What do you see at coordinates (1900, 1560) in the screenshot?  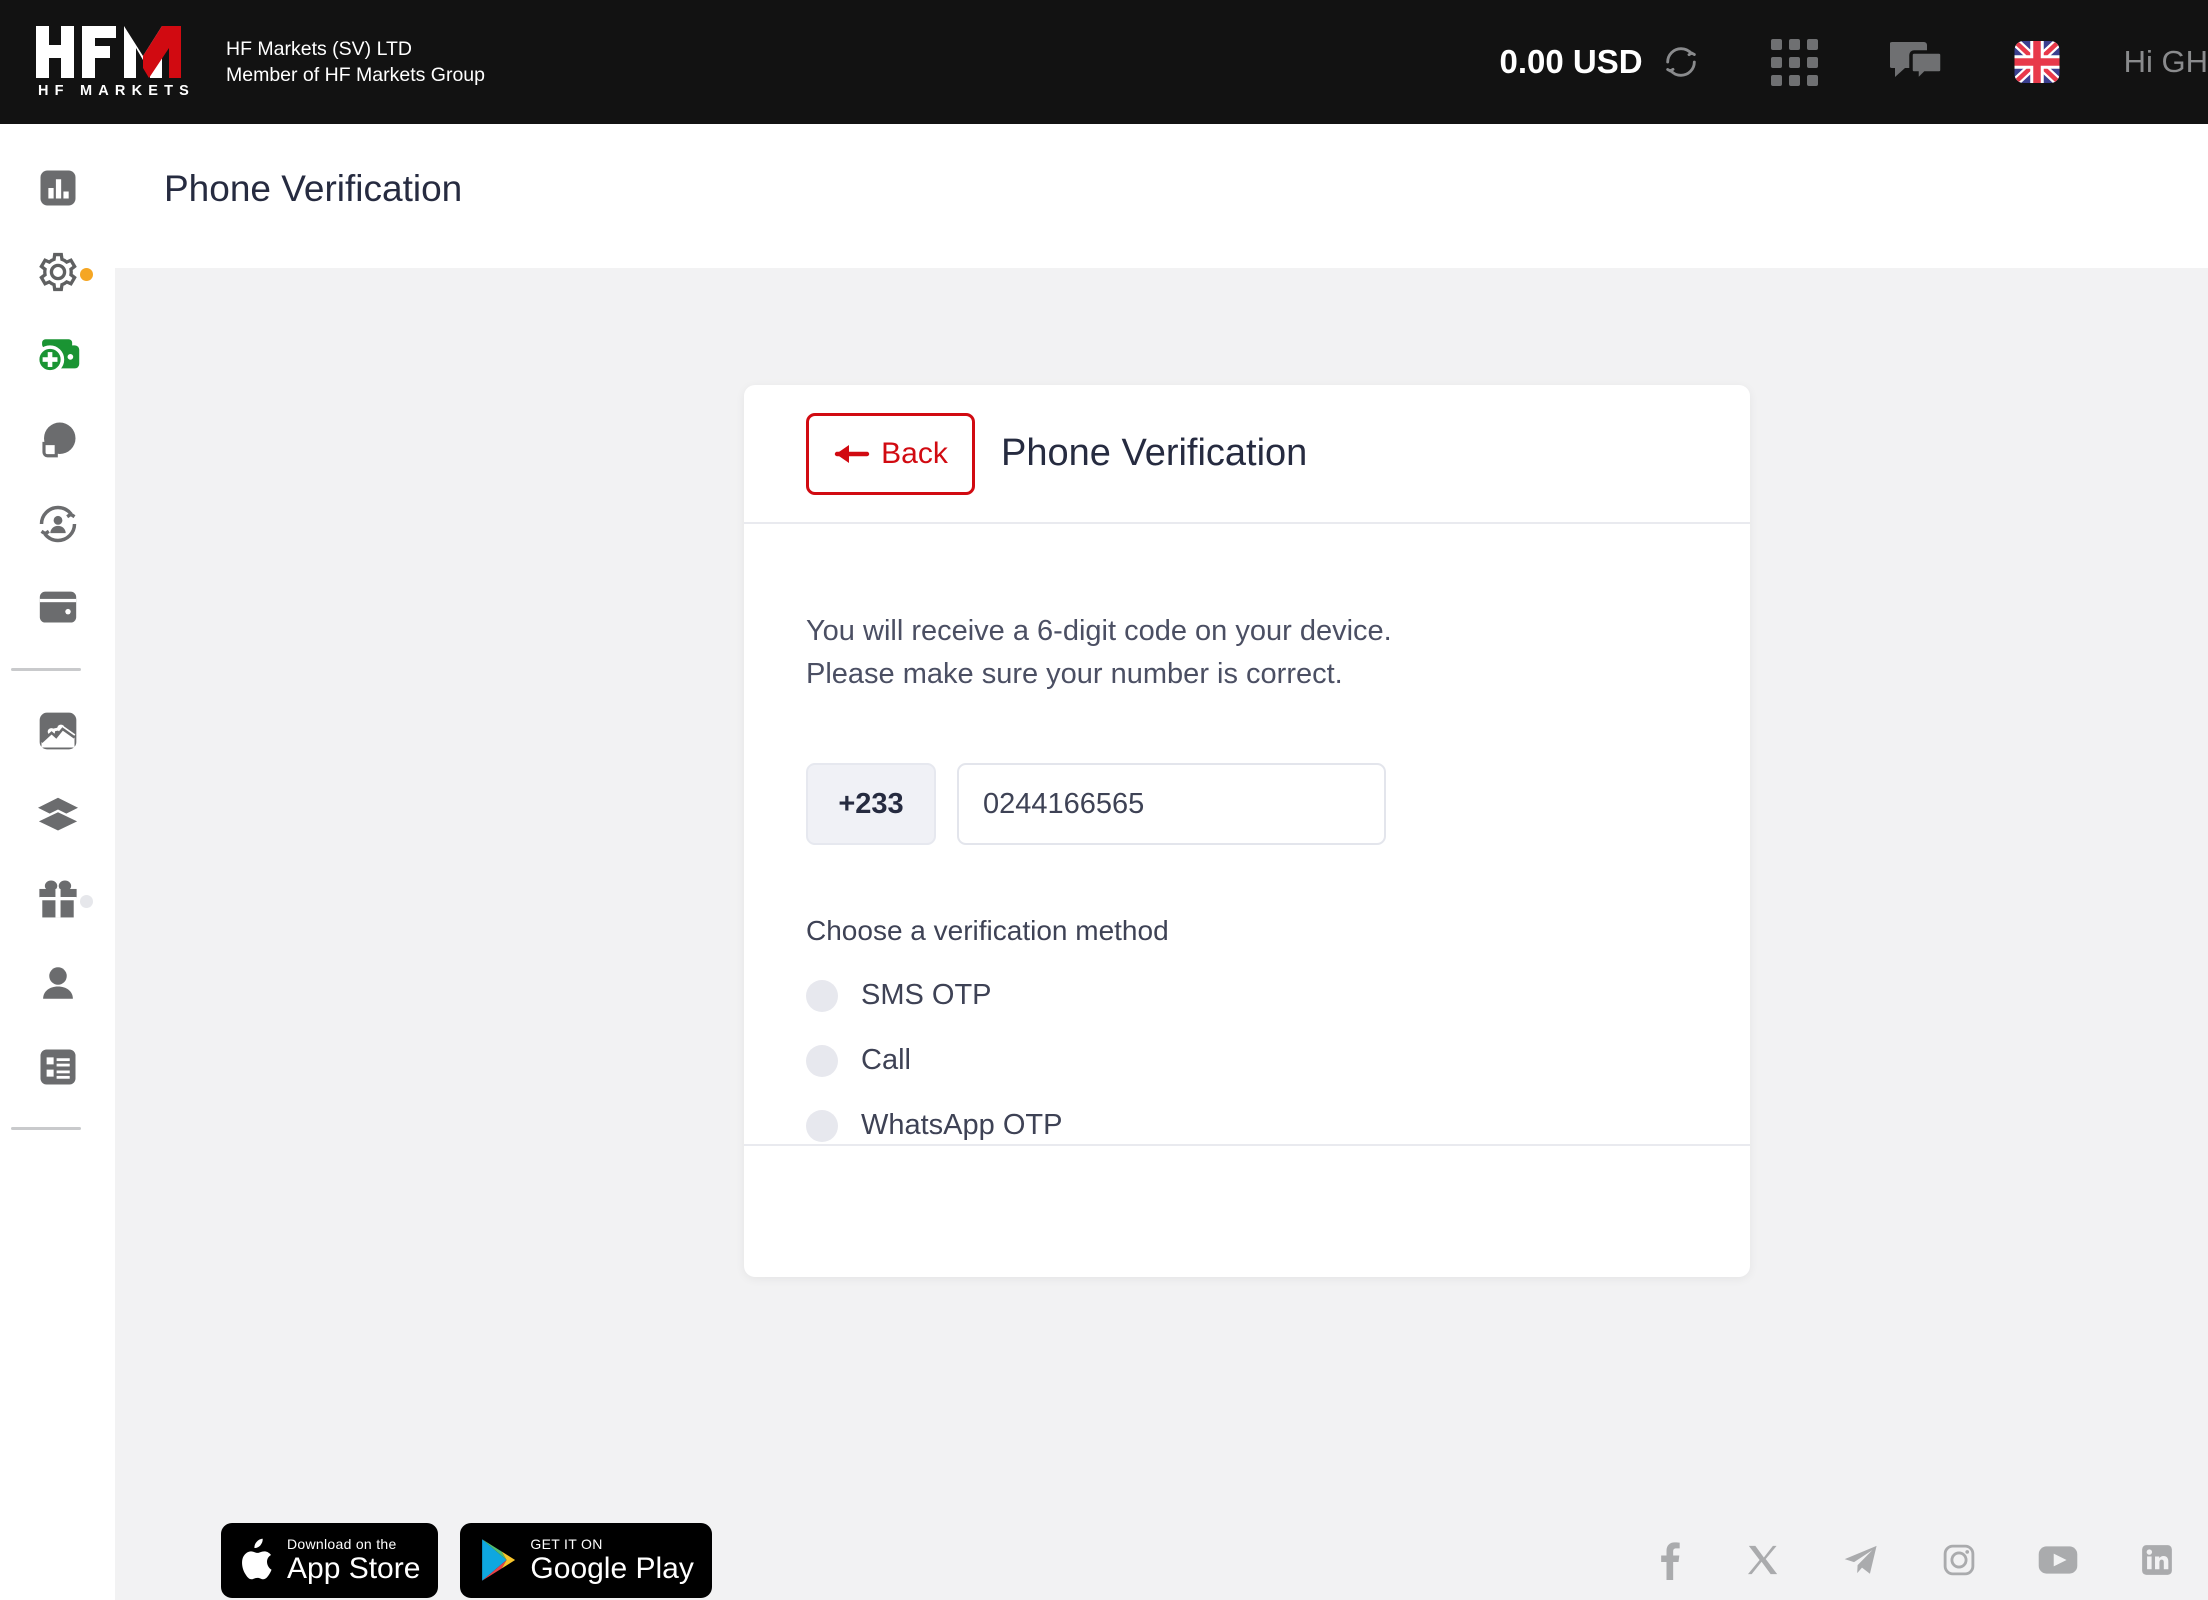 I see `social-links` at bounding box center [1900, 1560].